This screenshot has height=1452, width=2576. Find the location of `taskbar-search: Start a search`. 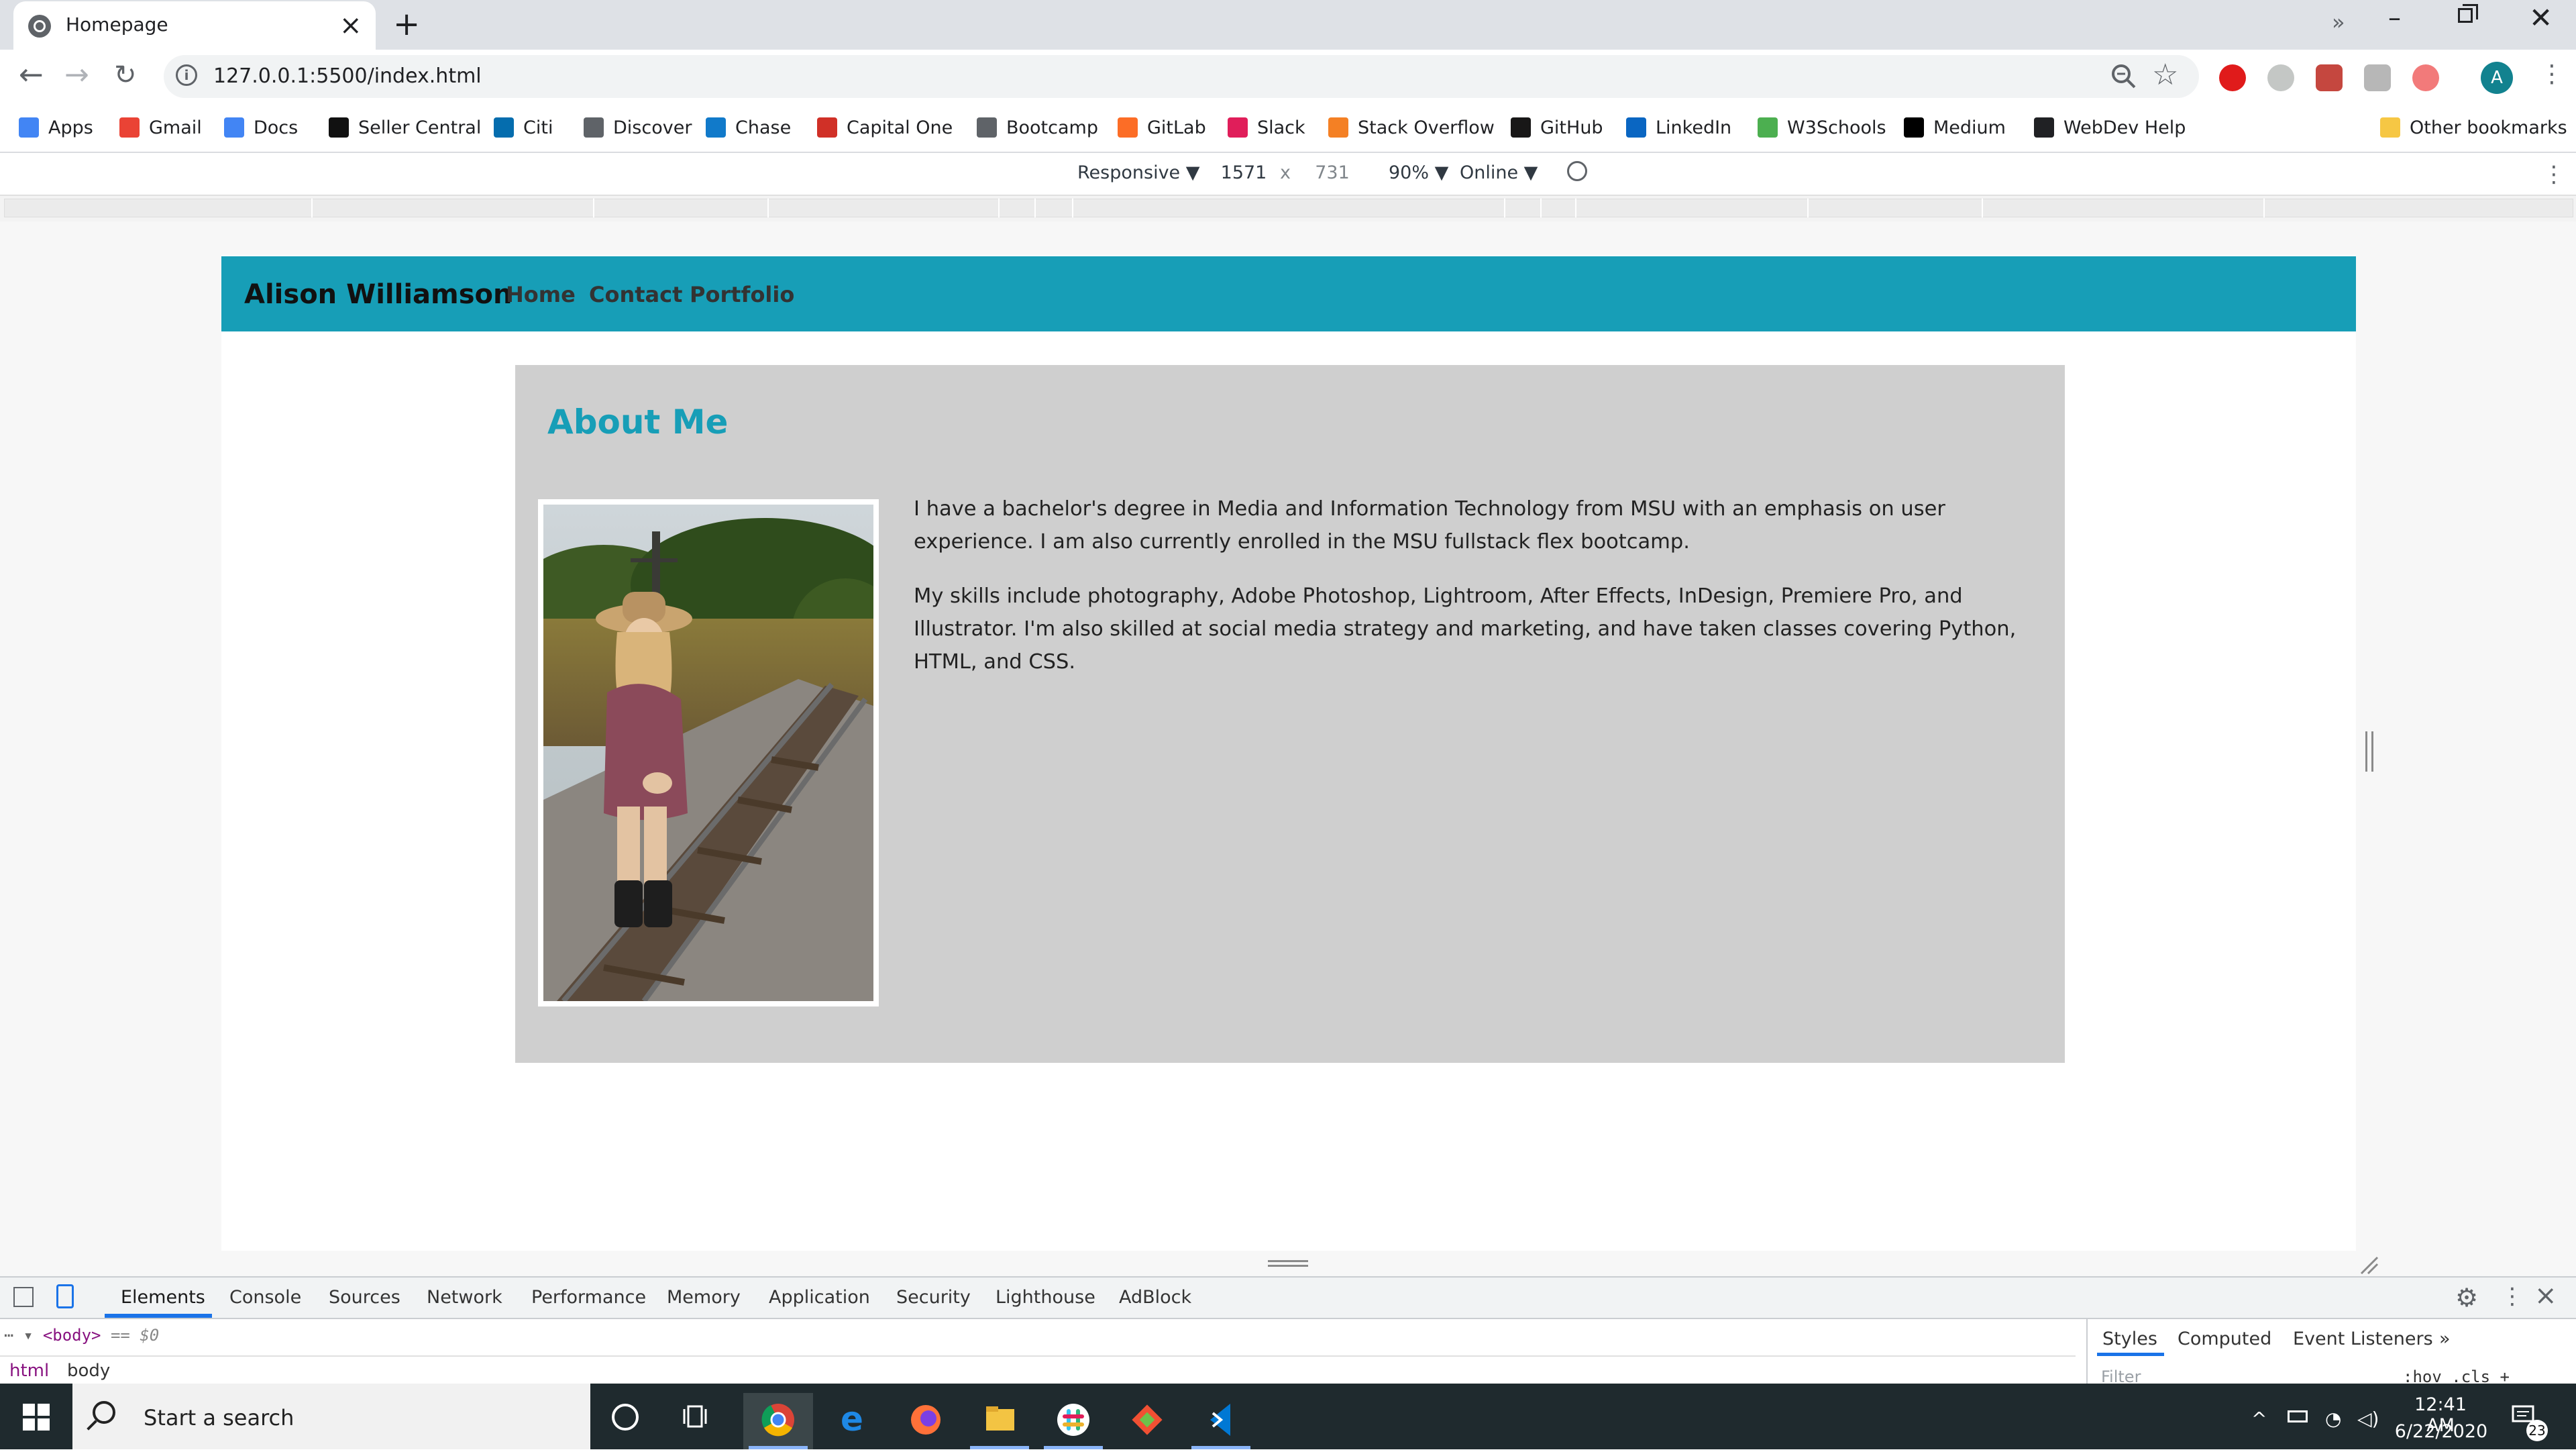

taskbar-search: Start a search is located at coordinates (331, 1417).